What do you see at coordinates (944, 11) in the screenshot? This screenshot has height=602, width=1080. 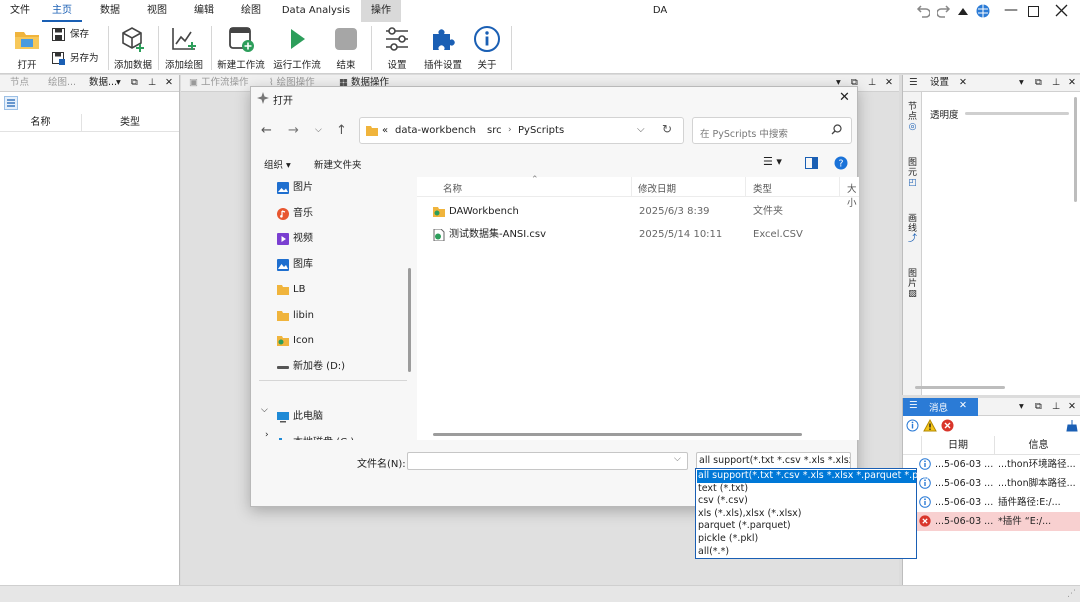 I see `redo-icon` at bounding box center [944, 11].